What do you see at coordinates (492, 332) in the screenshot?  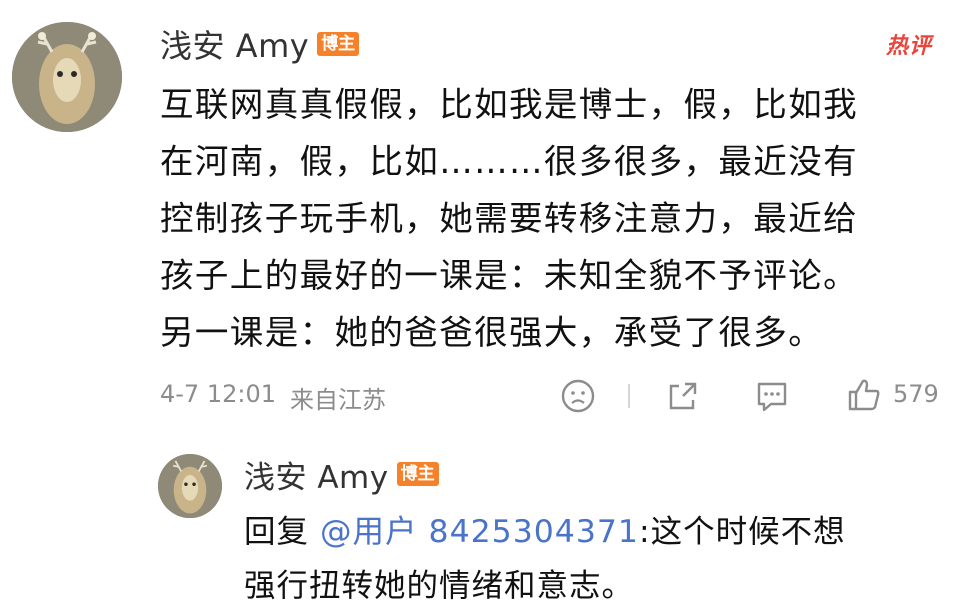 I see `comment-line: 另一课是：她的爸爸很强大，承受了很多。` at bounding box center [492, 332].